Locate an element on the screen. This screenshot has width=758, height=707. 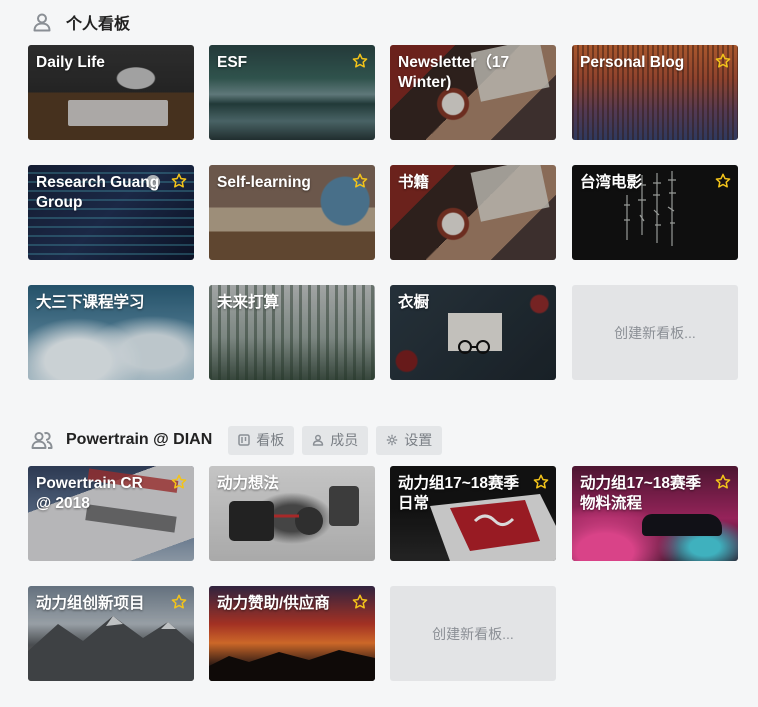
member-icon is located at coordinates (318, 440).